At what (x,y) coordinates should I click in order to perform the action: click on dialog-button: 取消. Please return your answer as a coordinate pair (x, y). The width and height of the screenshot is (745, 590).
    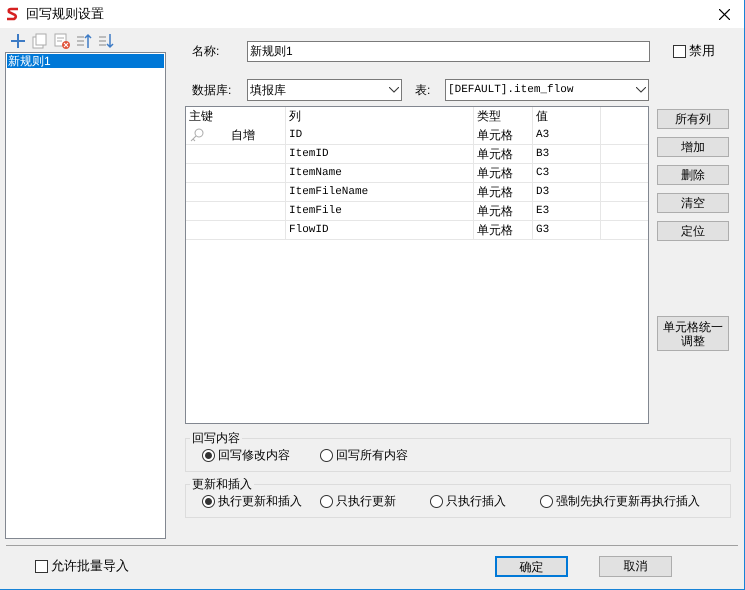
    Looking at the image, I should click on (635, 566).